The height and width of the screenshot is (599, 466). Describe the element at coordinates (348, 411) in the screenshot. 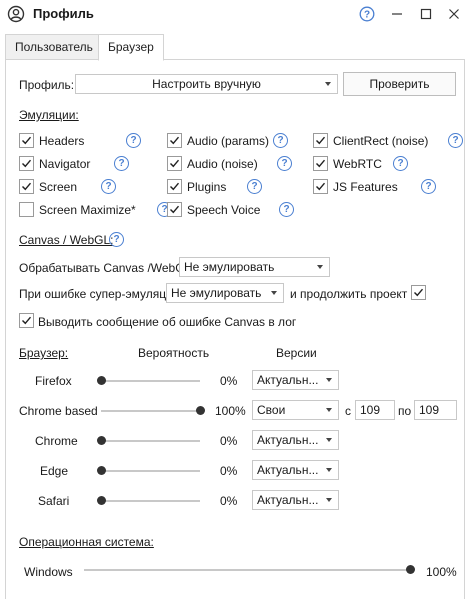

I see `version-from-label: с` at that location.